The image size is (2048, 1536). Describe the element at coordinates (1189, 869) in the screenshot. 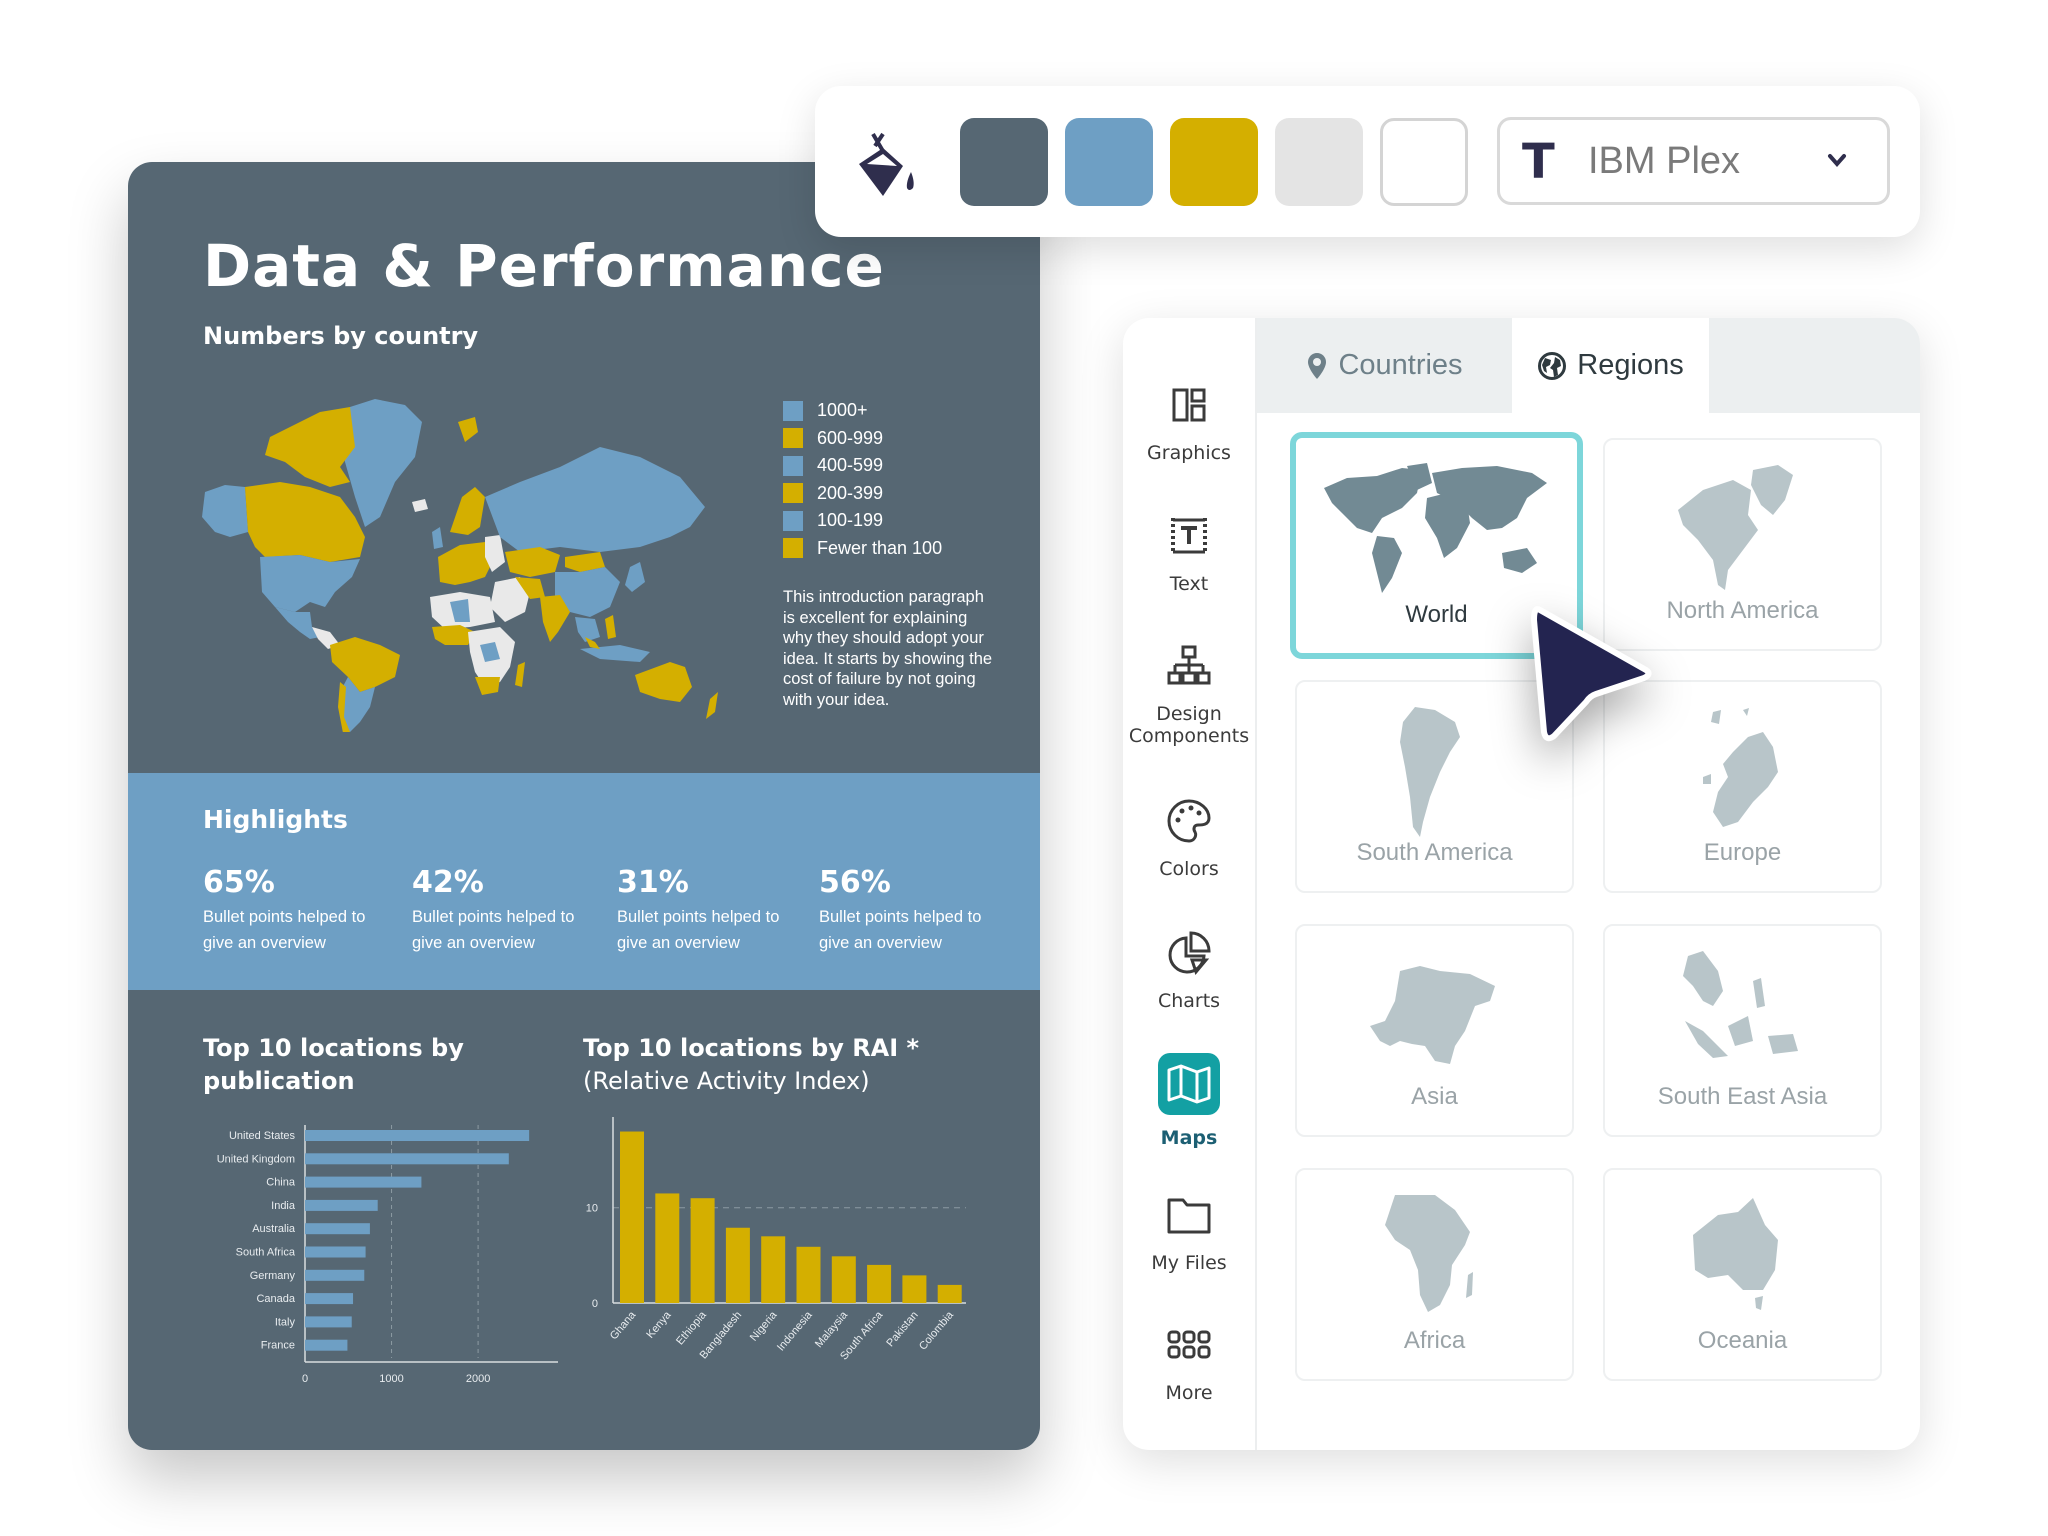

I see `sidebar-label: Colors` at that location.